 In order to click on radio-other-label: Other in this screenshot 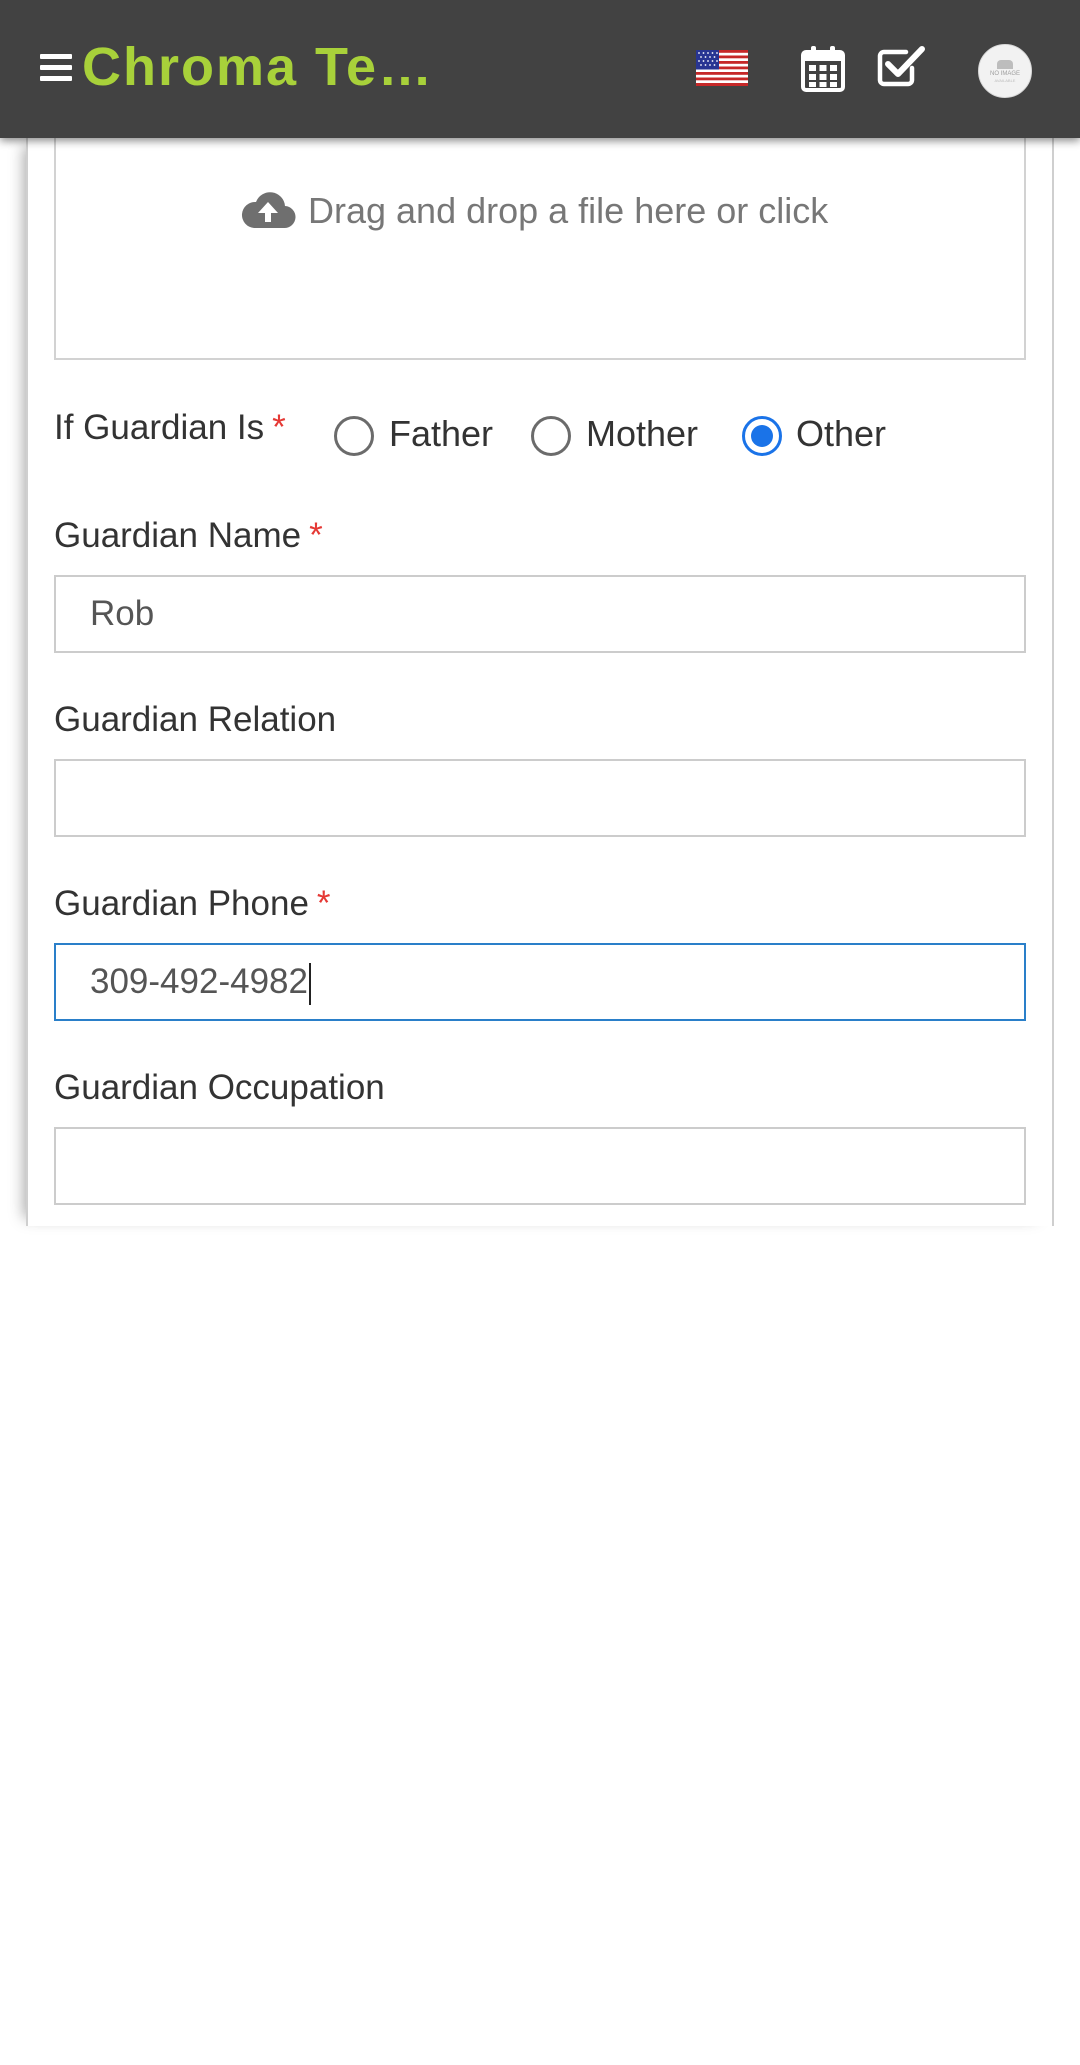, I will do `click(841, 434)`.